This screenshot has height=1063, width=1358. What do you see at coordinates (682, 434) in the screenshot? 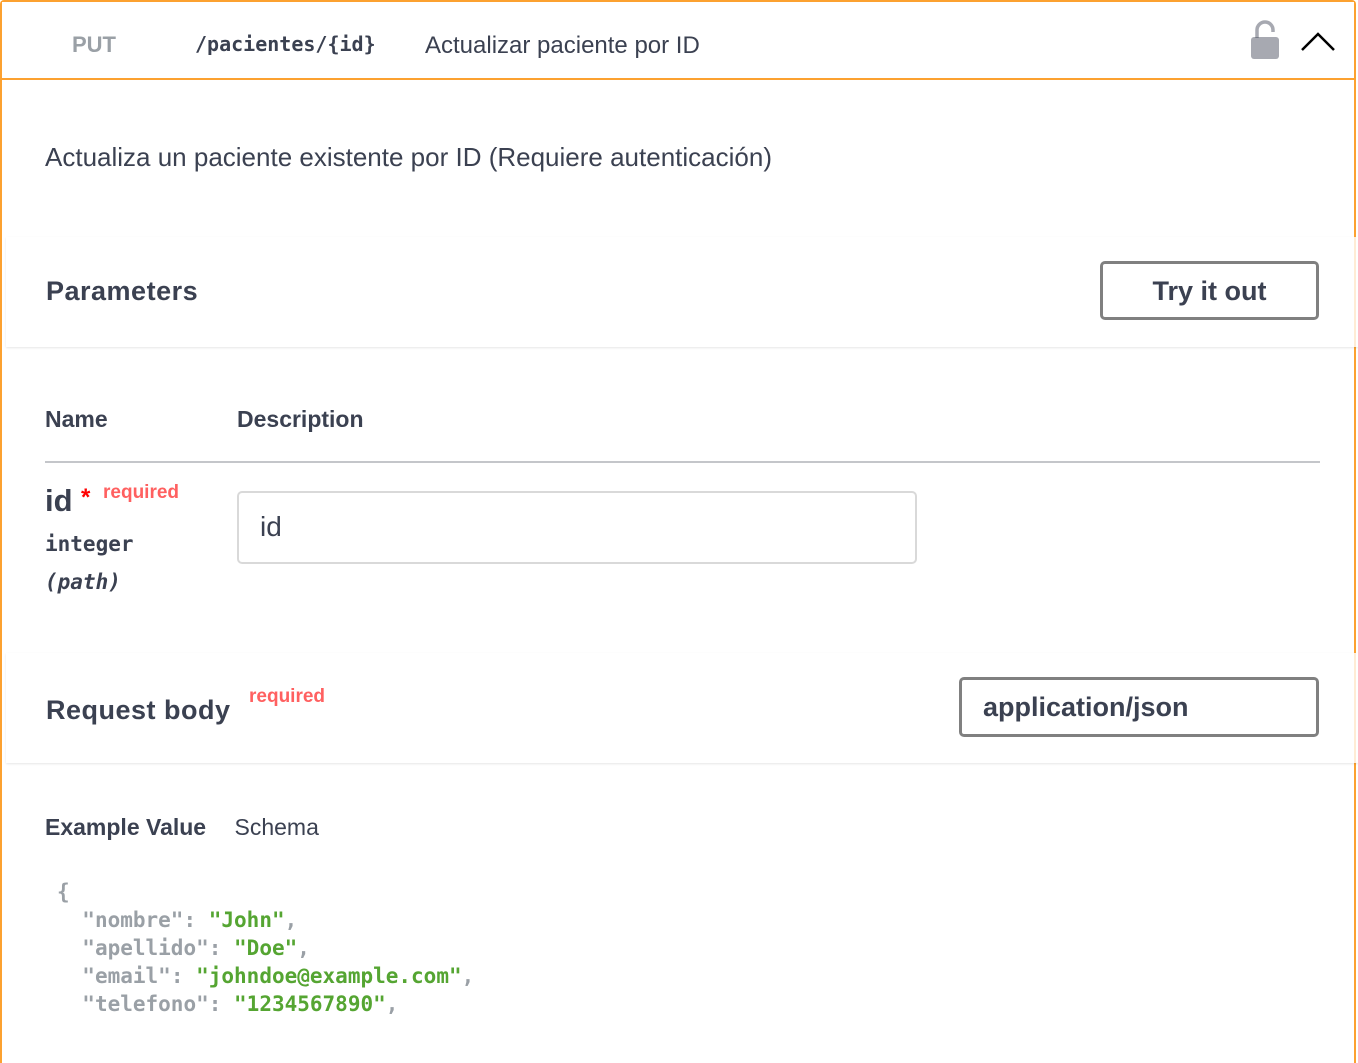
I see `parameters-table-header: Name Description` at bounding box center [682, 434].